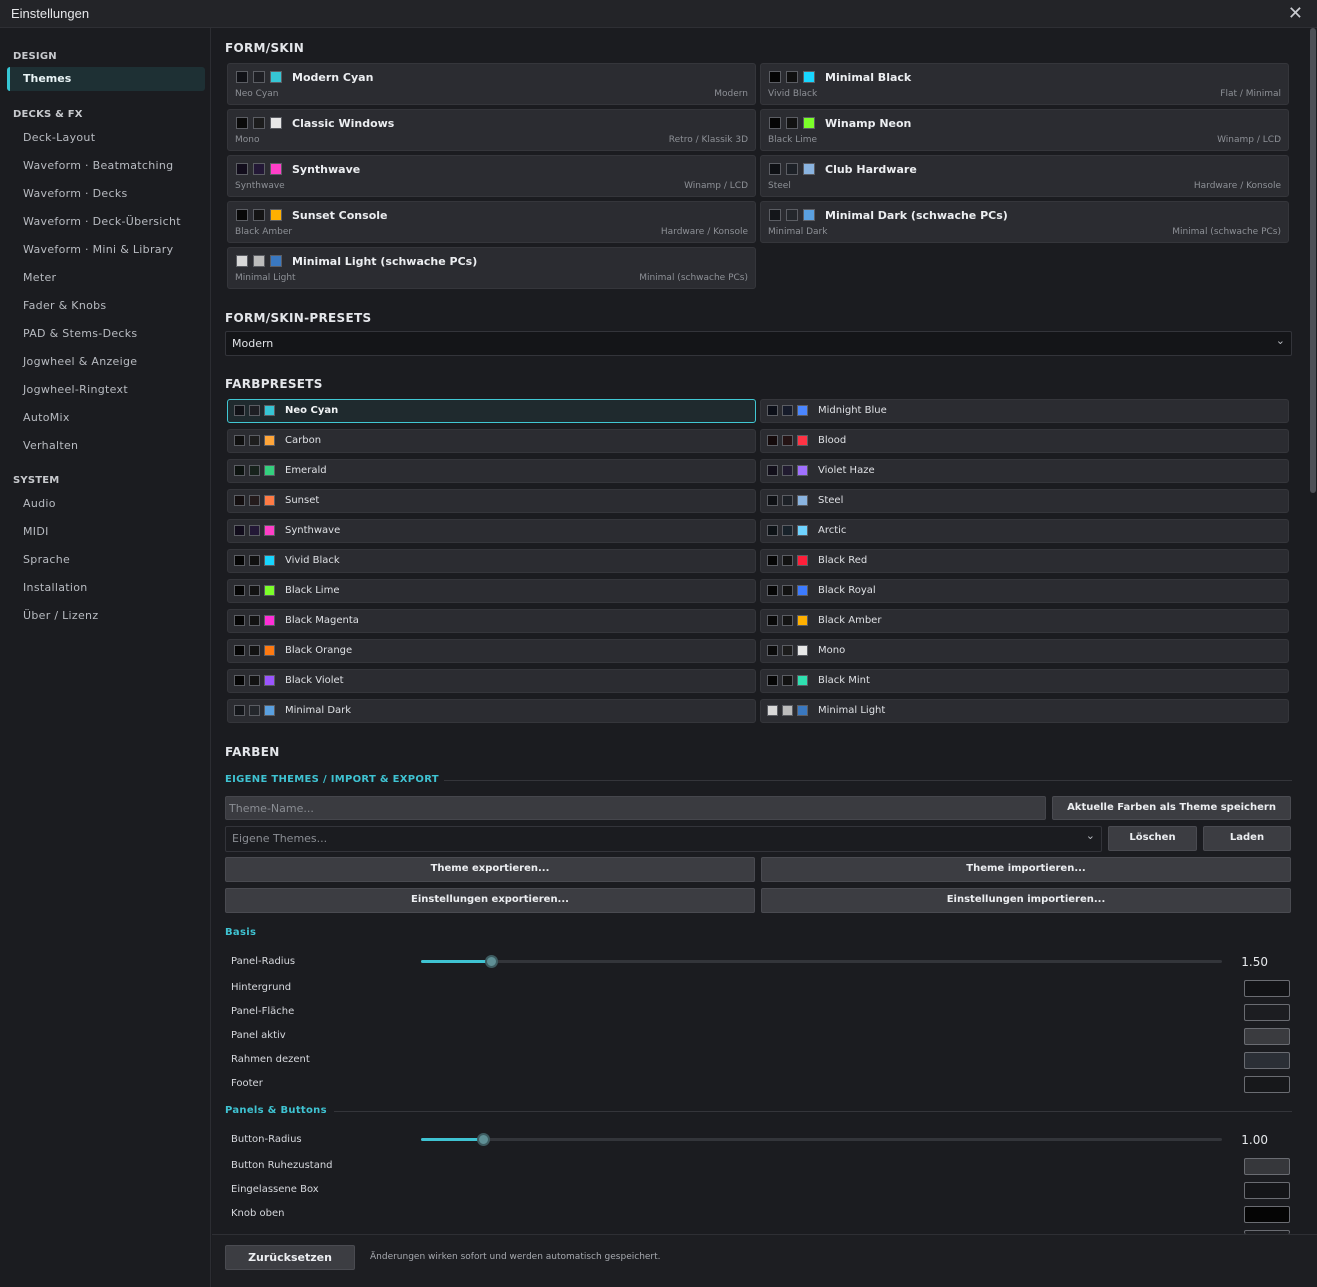 The width and height of the screenshot is (1317, 1287). I want to click on sidebar-item-meter: Meter, so click(39, 277).